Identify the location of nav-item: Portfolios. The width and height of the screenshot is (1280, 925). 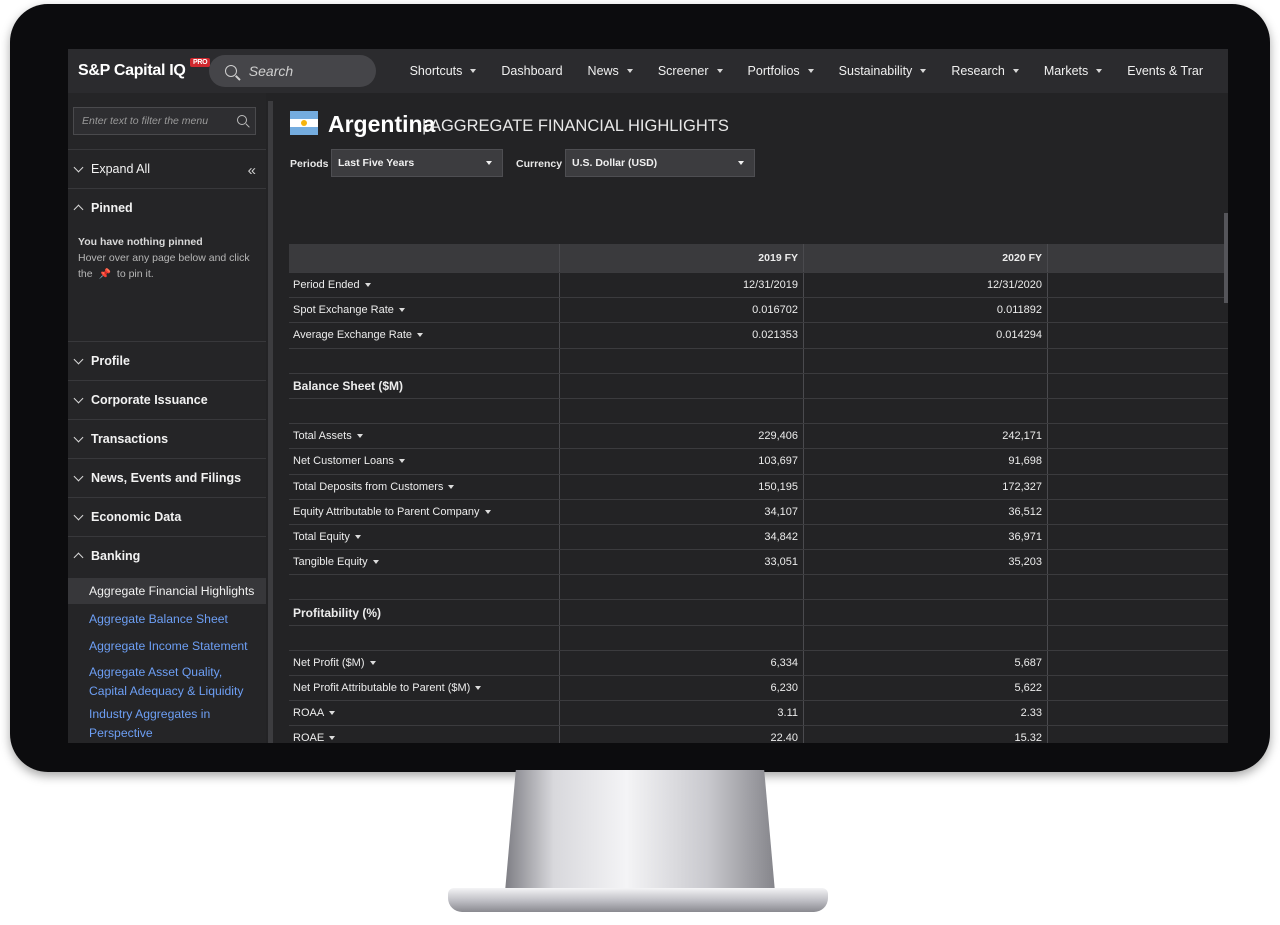
(781, 71).